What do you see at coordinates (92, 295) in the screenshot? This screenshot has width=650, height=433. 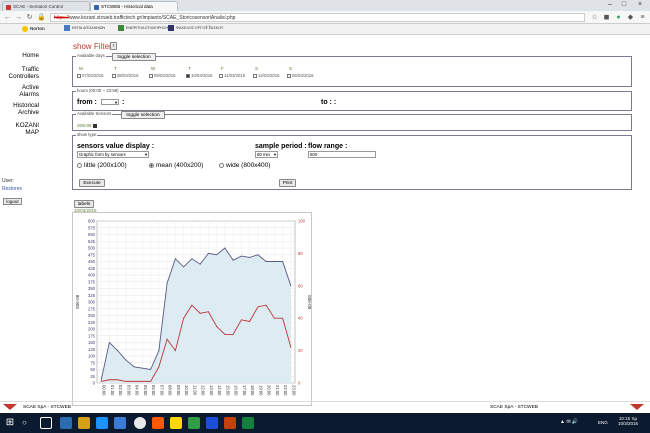 I see `y-tick-label-left: 325` at bounding box center [92, 295].